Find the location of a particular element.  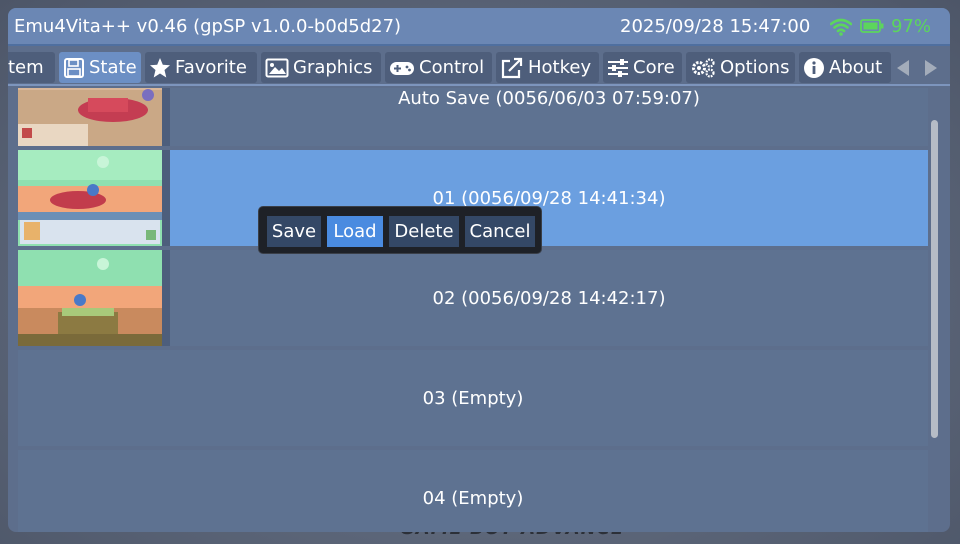

battery-percentage: 97% is located at coordinates (911, 26).